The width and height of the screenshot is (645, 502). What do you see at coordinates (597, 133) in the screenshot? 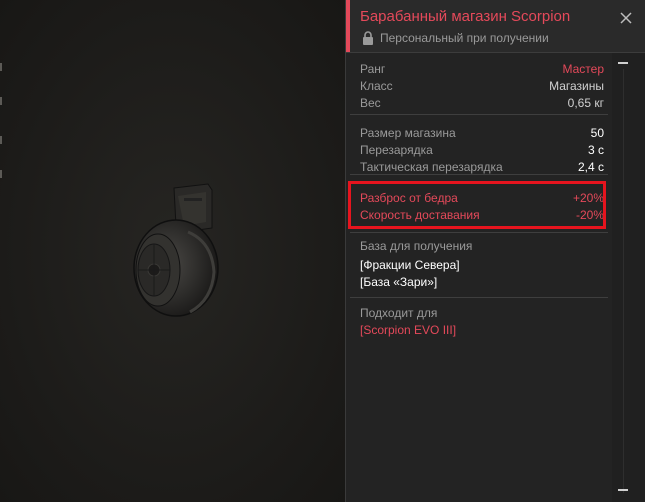
I see `stat-value: 50` at bounding box center [597, 133].